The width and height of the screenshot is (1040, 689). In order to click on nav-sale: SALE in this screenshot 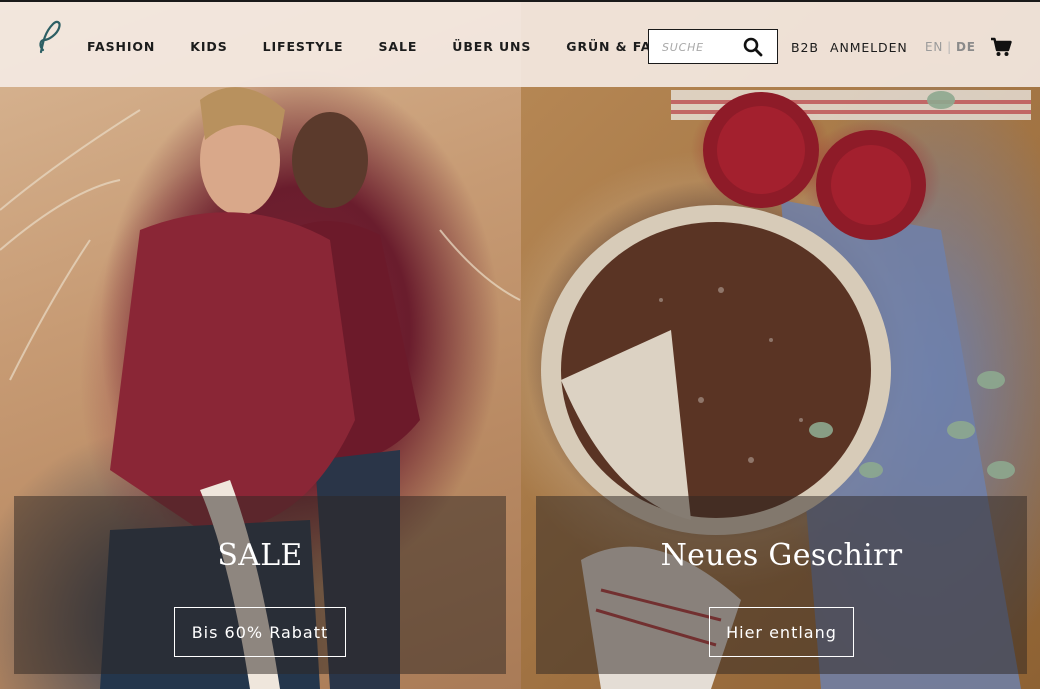, I will do `click(398, 46)`.